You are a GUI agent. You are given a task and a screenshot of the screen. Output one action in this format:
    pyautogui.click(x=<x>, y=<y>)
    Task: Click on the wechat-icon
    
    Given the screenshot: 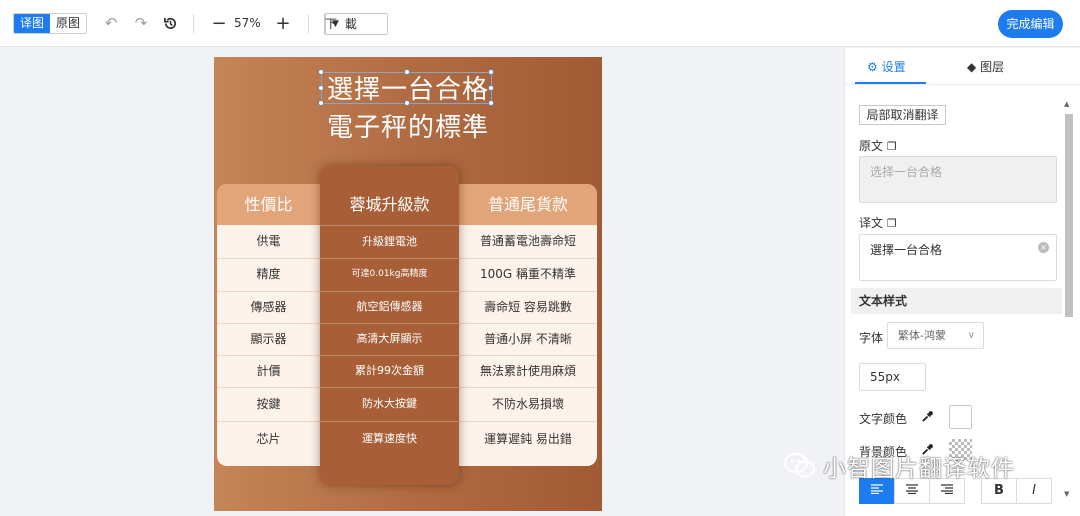 What is the action you would take?
    pyautogui.click(x=800, y=466)
    